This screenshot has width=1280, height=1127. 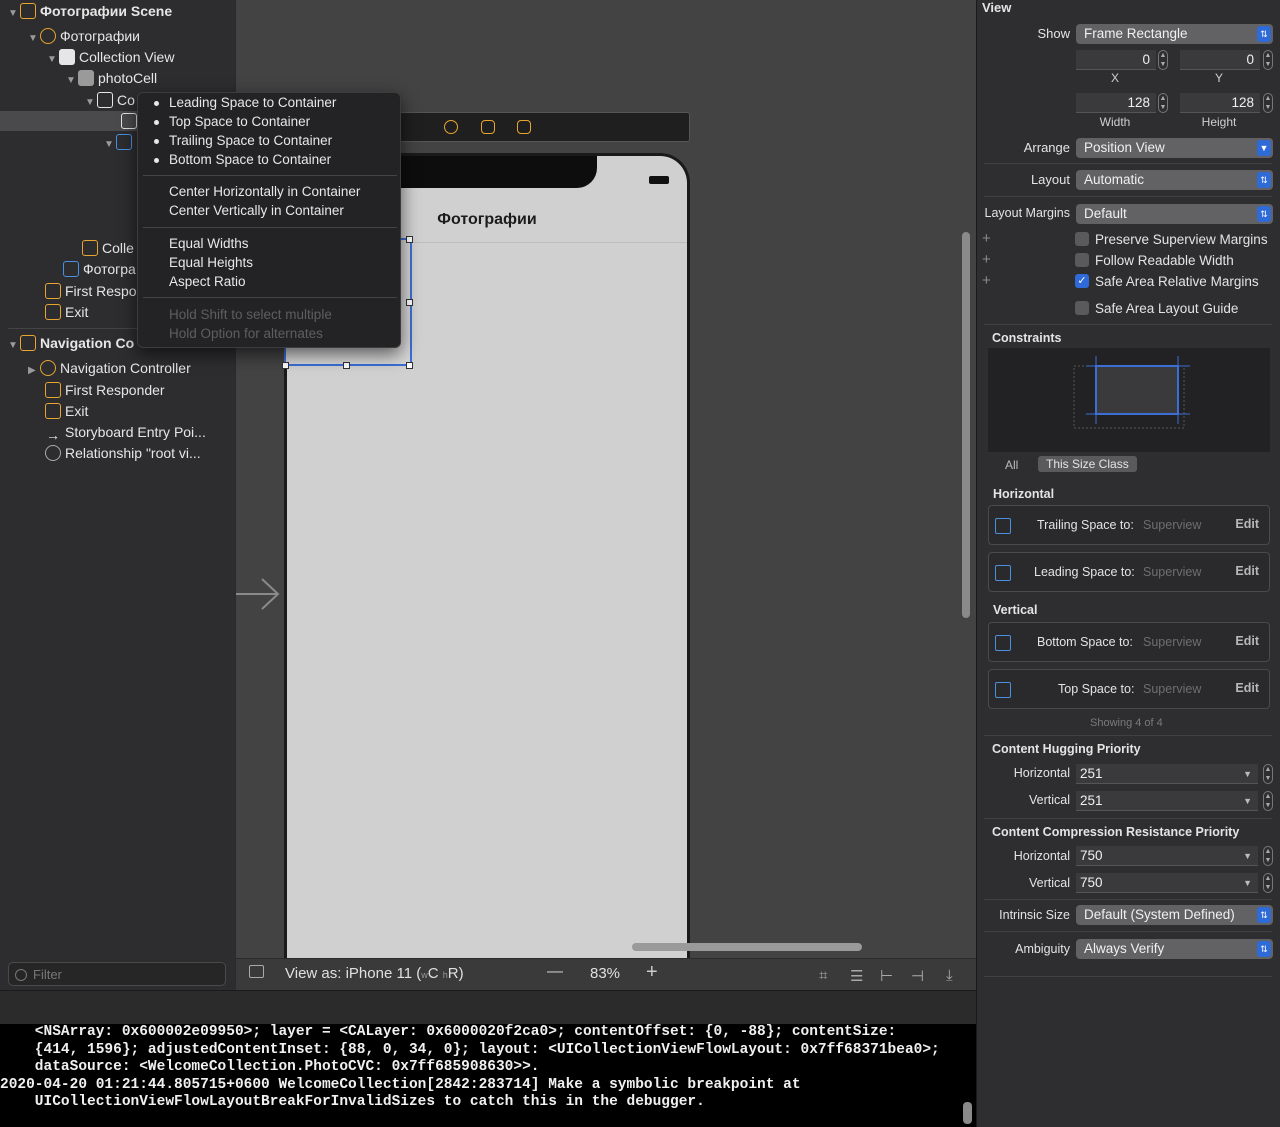 What do you see at coordinates (66, 312) in the screenshot?
I see `outline-item-exit: Exit` at bounding box center [66, 312].